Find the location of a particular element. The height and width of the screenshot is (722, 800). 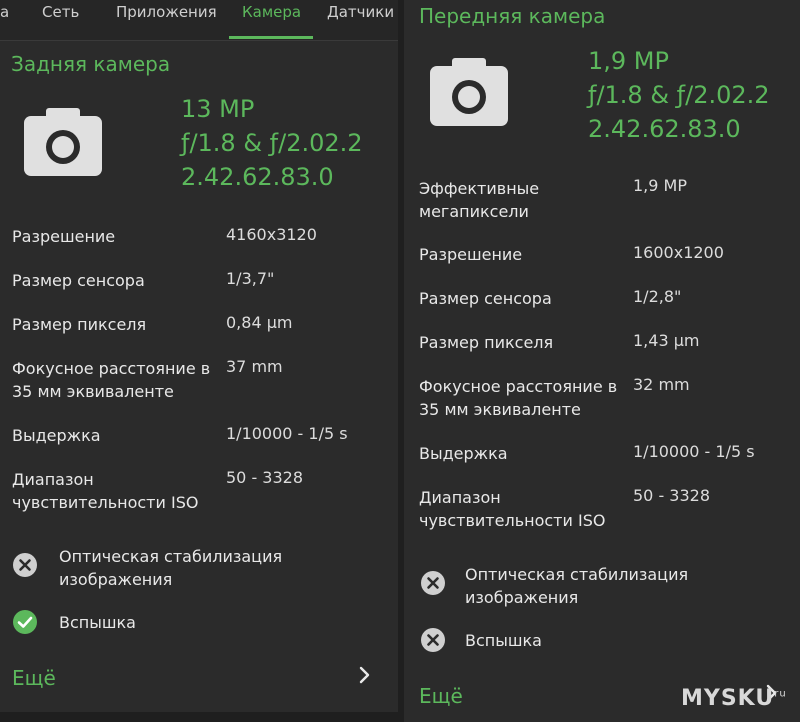

rear-resolution-value: 4160x3120 is located at coordinates (271, 234).